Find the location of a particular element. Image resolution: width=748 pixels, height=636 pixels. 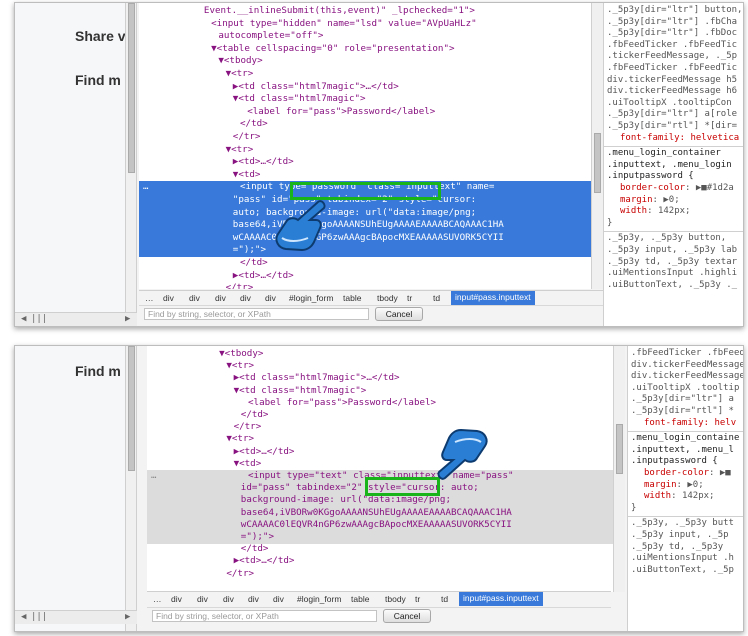

selected-node-line: background-image: url("data:image/png; is located at coordinates (380, 501).